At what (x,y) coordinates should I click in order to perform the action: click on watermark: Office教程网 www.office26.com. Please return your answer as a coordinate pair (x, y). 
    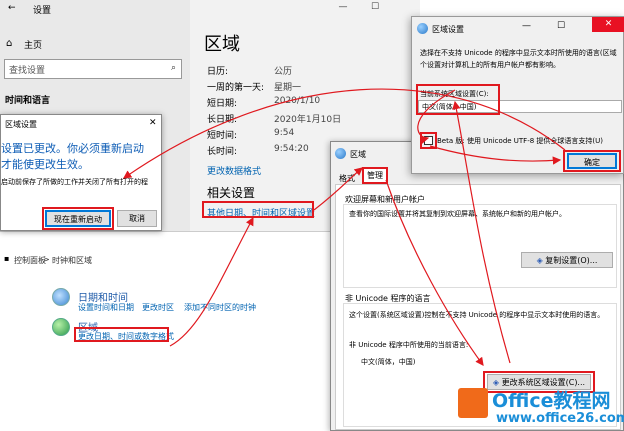
    Looking at the image, I should click on (541, 408).